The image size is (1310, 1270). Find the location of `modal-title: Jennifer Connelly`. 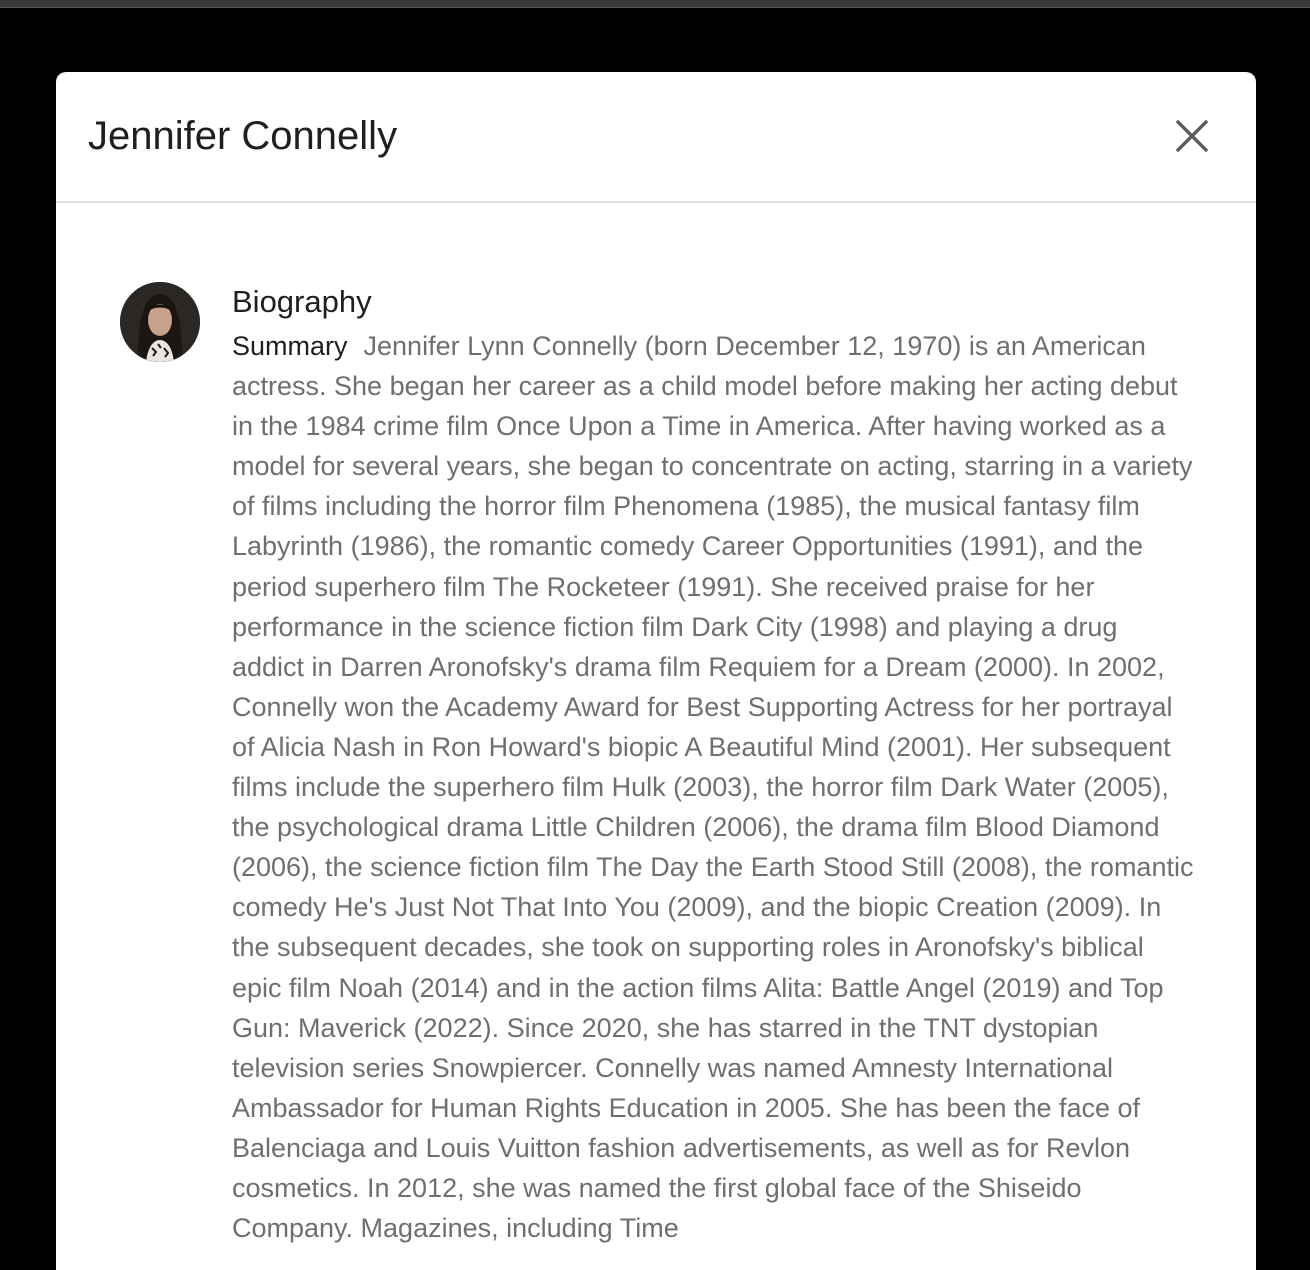

modal-title: Jennifer Connelly is located at coordinates (243, 136).